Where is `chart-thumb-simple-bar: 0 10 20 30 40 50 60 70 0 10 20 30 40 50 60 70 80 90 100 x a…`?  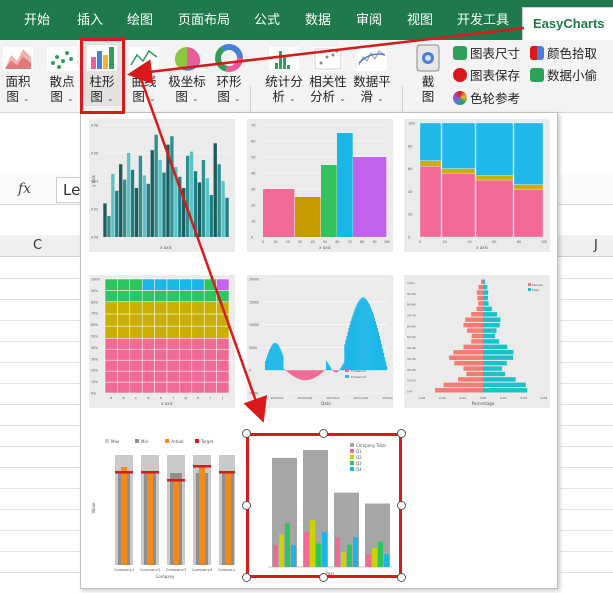 chart-thumb-simple-bar: 0 10 20 30 40 50 60 70 0 10 20 30 40 50 60 70 80 90 100 x a… is located at coordinates (320, 185).